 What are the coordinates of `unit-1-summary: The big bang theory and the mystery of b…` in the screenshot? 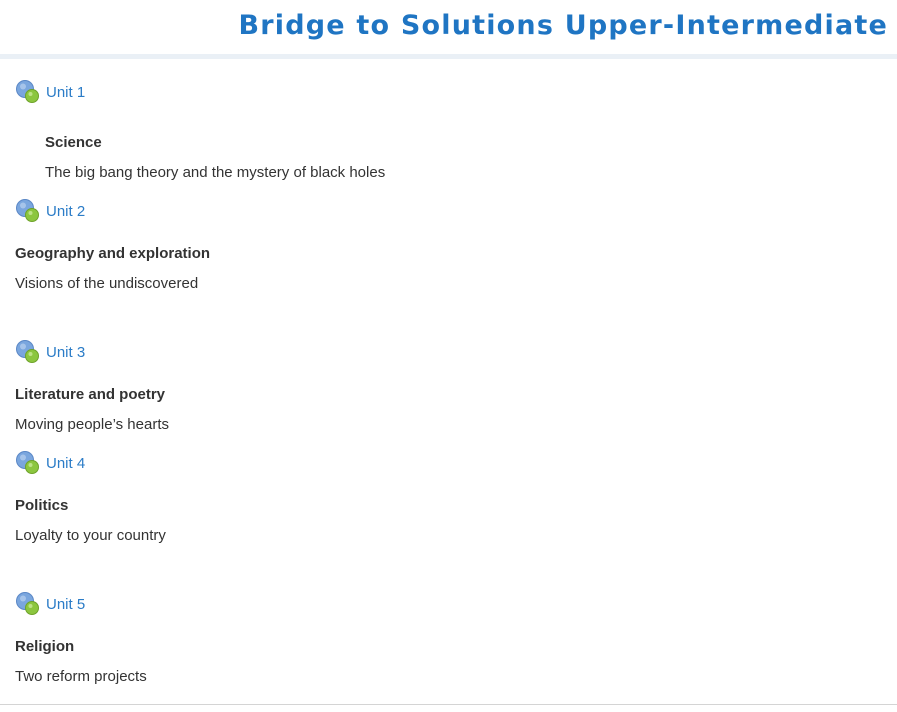 It's located at (215, 172).